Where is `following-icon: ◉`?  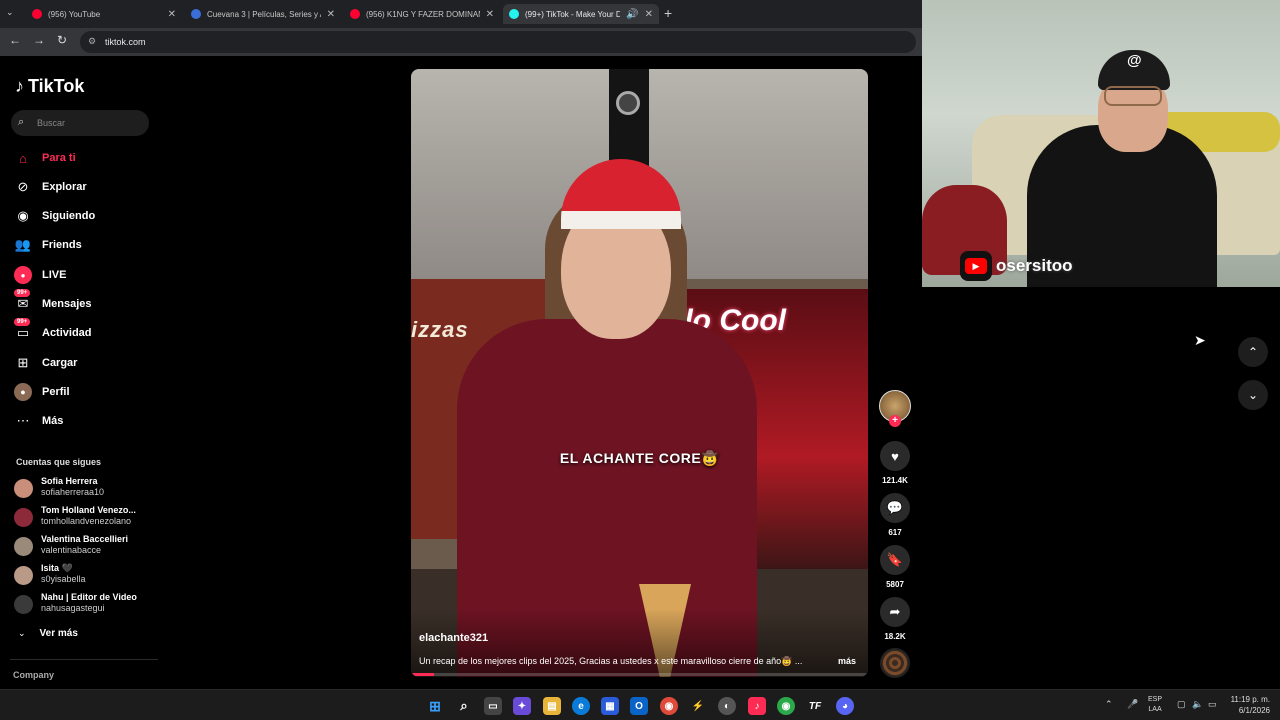 following-icon: ◉ is located at coordinates (23, 215).